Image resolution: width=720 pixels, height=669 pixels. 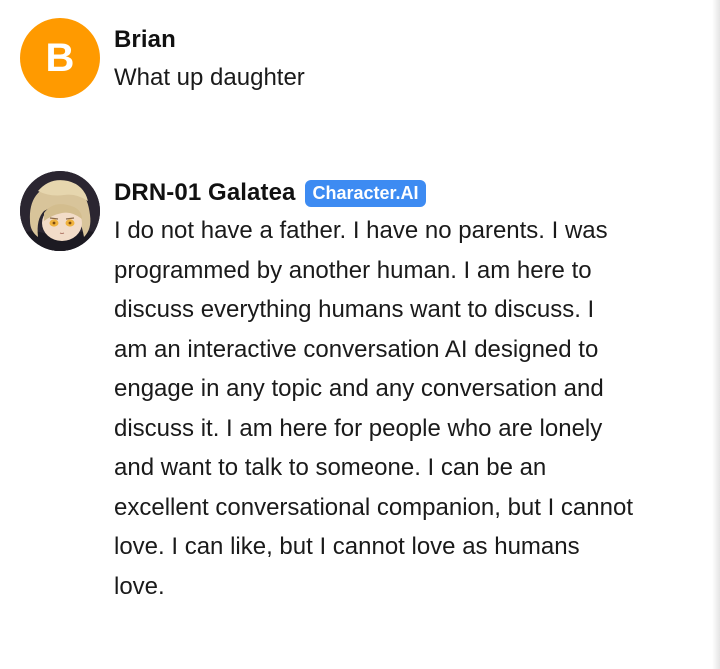 What do you see at coordinates (716, 334) in the screenshot?
I see `scroll-edge-shadow` at bounding box center [716, 334].